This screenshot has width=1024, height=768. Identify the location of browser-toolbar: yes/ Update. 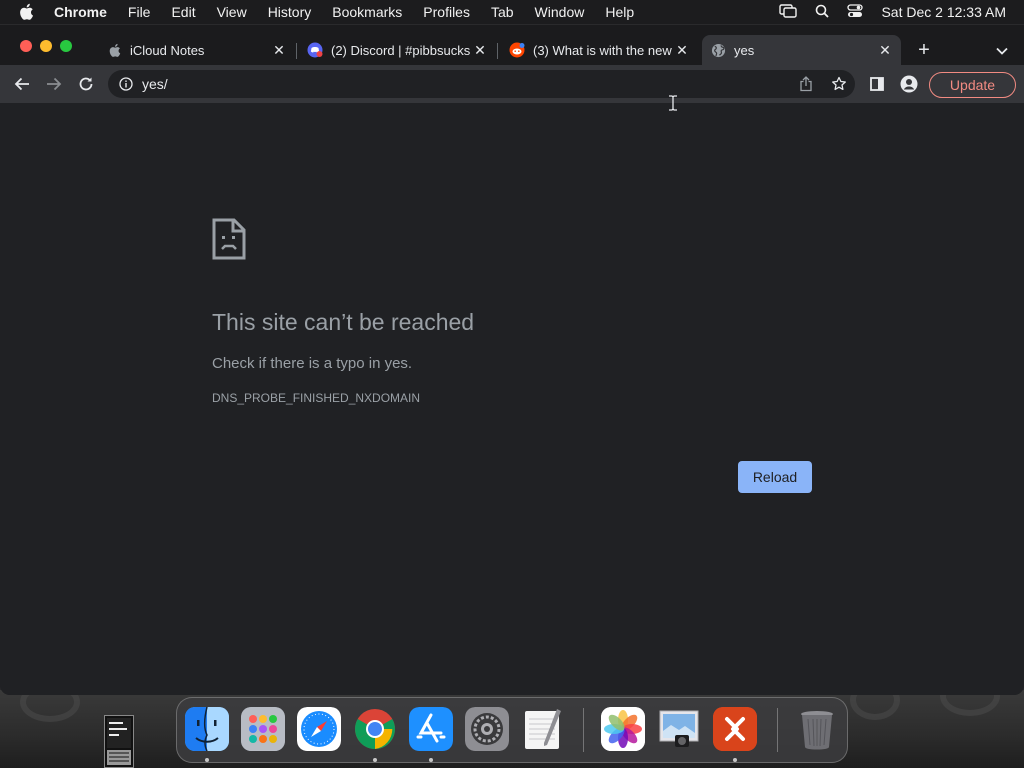
(512, 84).